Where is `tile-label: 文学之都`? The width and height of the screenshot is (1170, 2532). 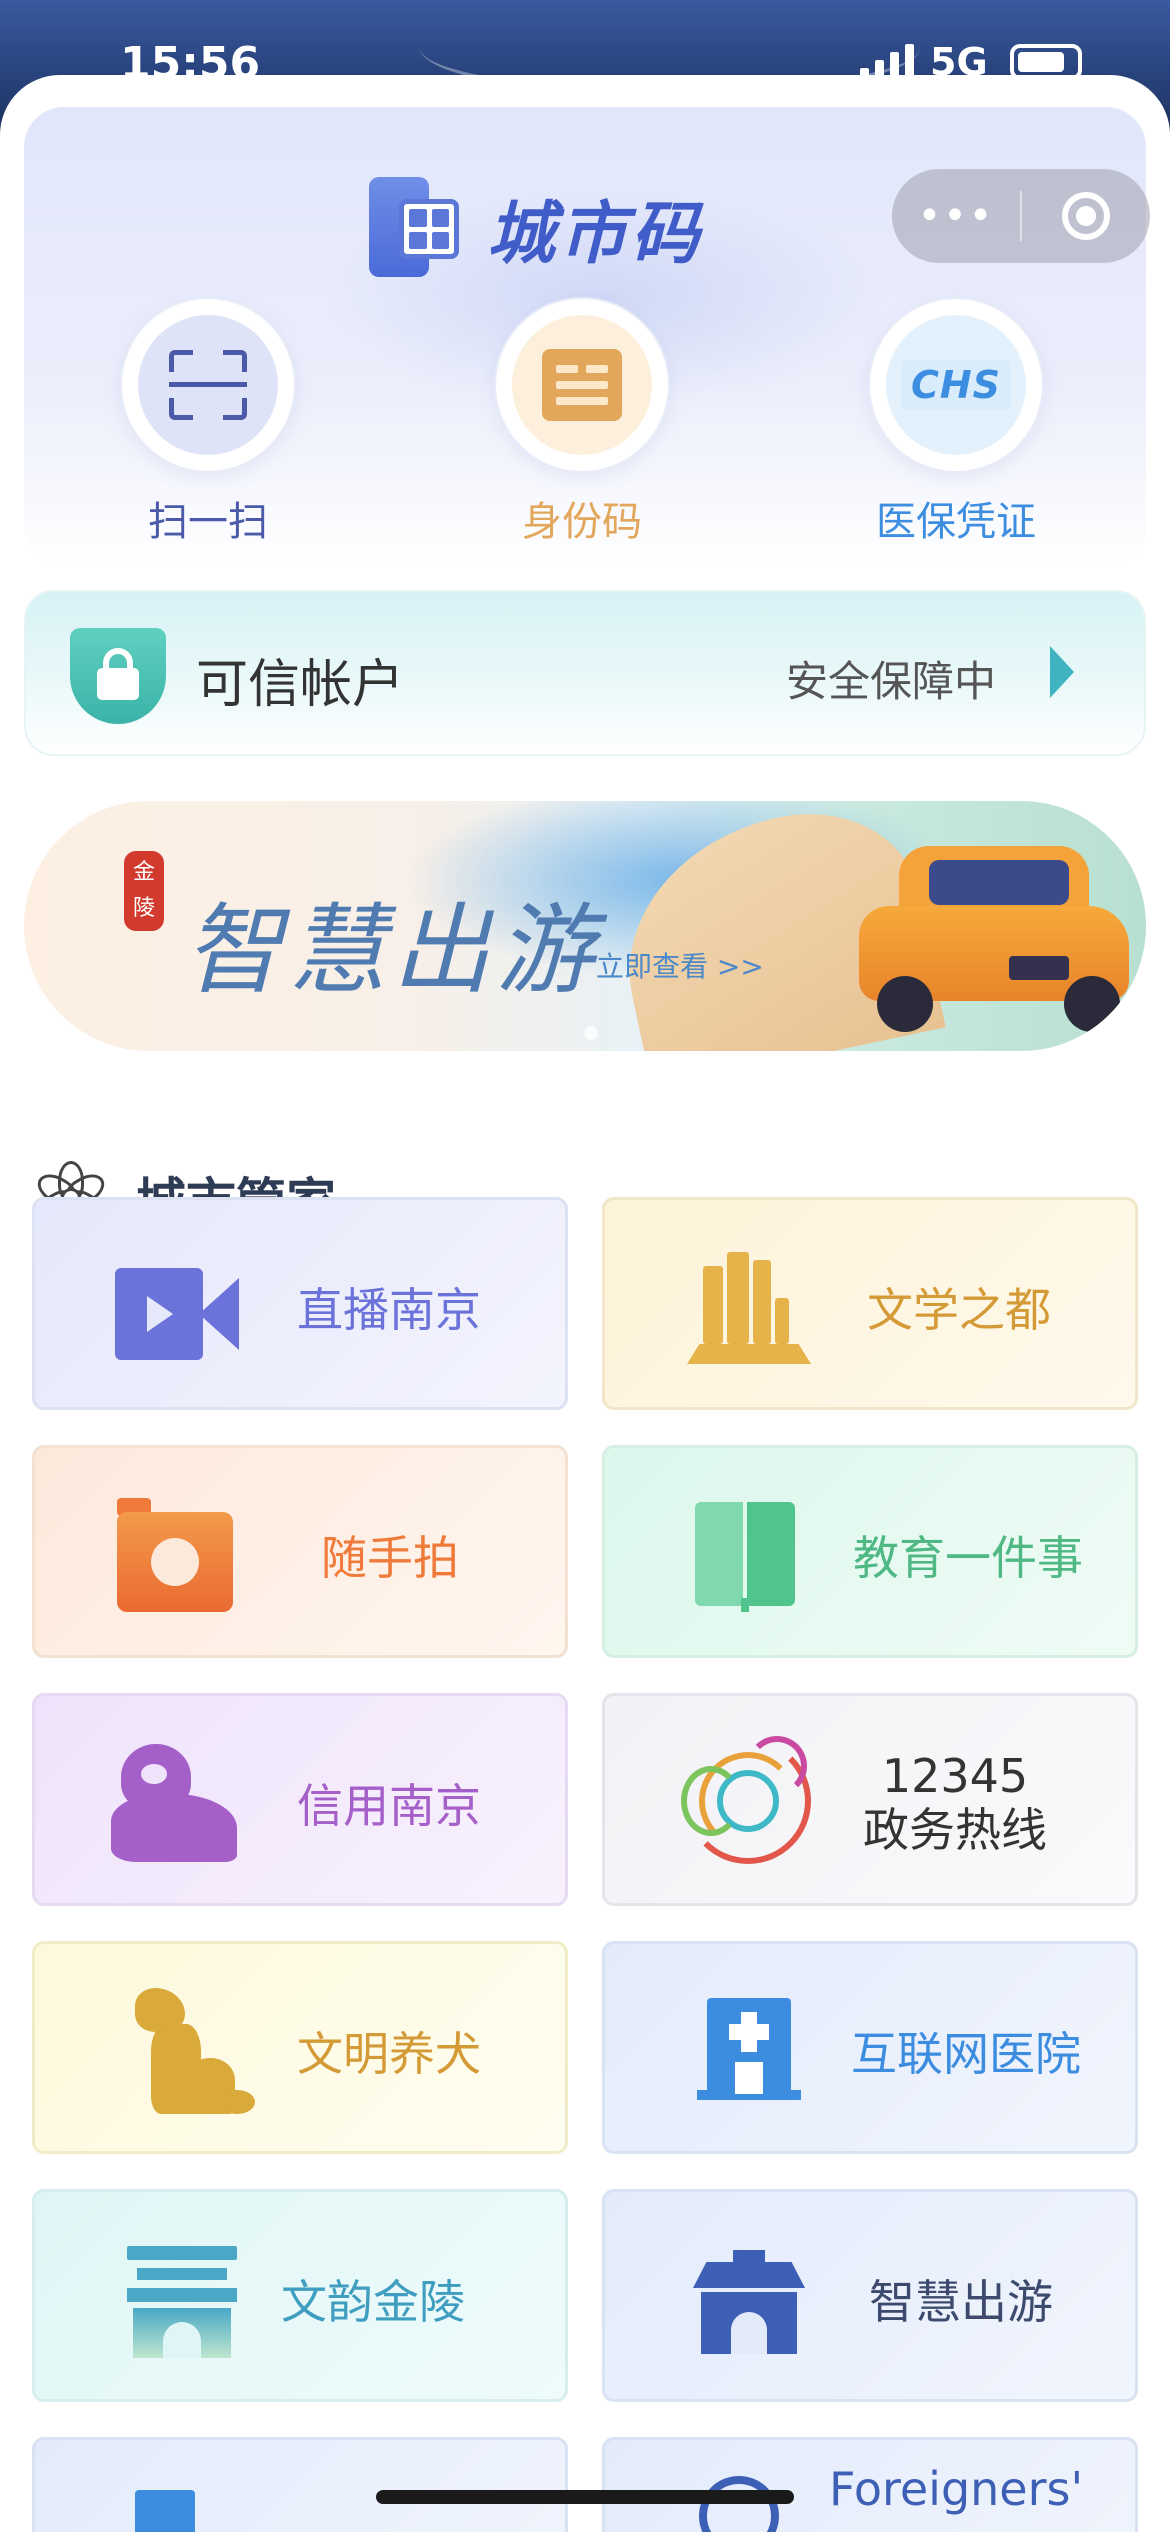 tile-label: 文学之都 is located at coordinates (959, 1309).